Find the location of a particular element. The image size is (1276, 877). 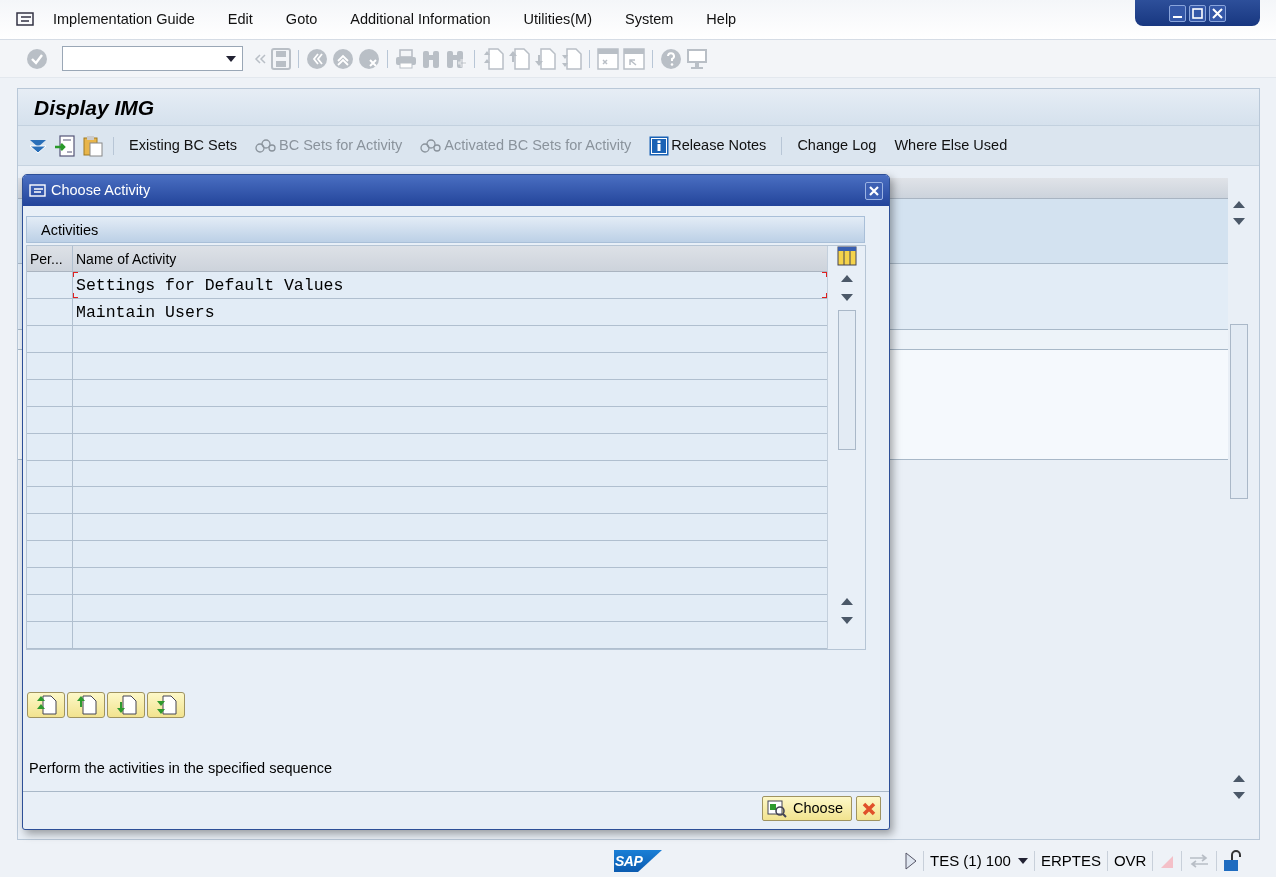

choose-icon is located at coordinates (777, 808).